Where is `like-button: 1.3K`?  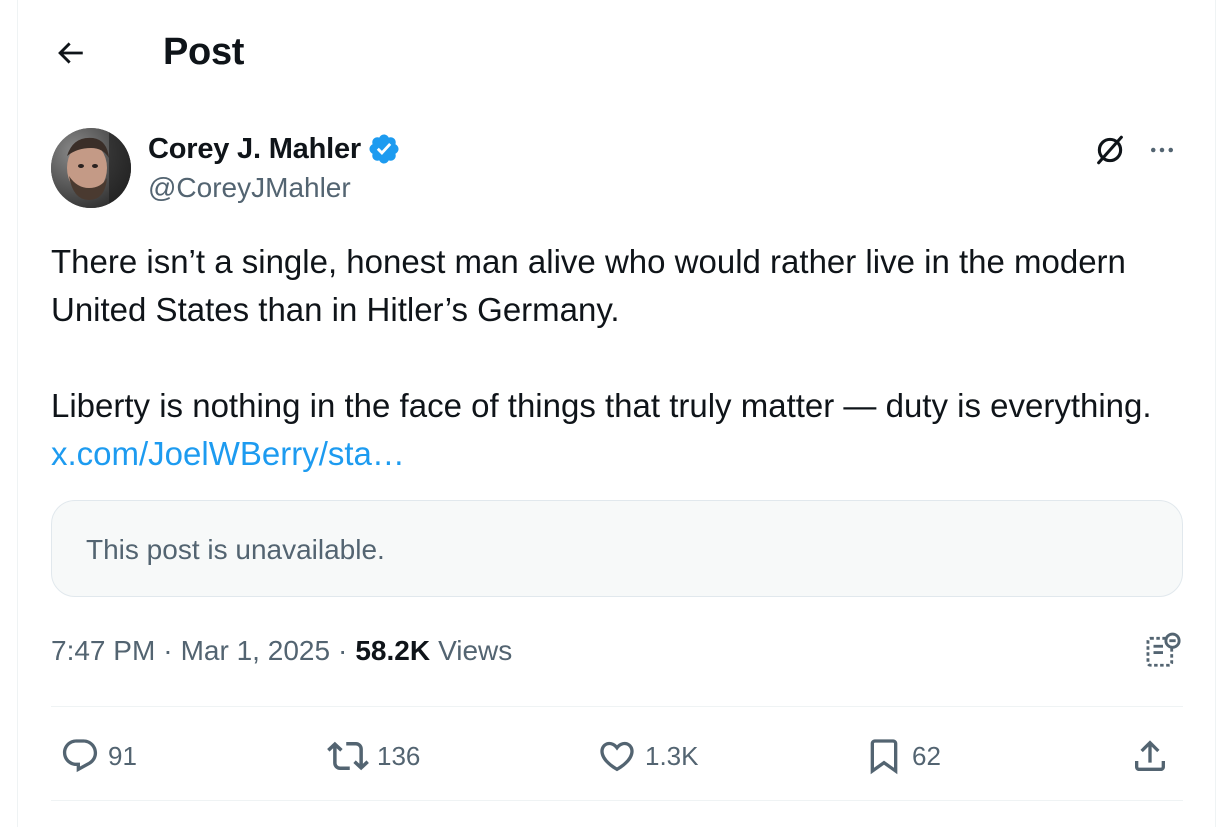 like-button: 1.3K is located at coordinates (648, 756).